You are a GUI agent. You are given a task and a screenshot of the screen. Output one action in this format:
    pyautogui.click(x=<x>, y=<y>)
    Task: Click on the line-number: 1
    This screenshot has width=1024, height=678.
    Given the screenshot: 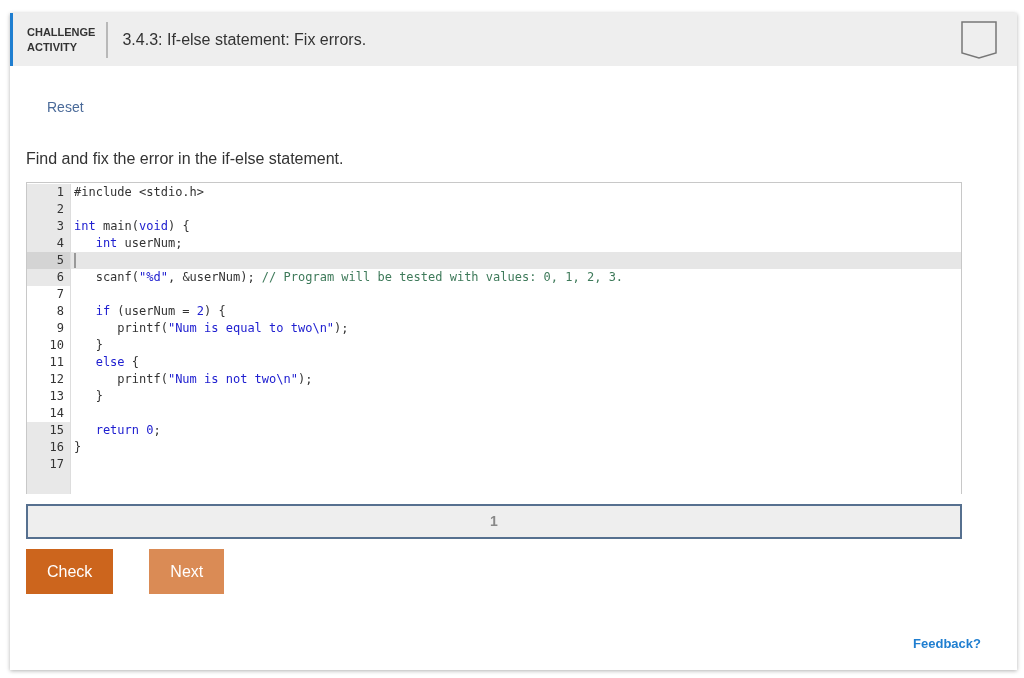 What is the action you would take?
    pyautogui.click(x=49, y=192)
    